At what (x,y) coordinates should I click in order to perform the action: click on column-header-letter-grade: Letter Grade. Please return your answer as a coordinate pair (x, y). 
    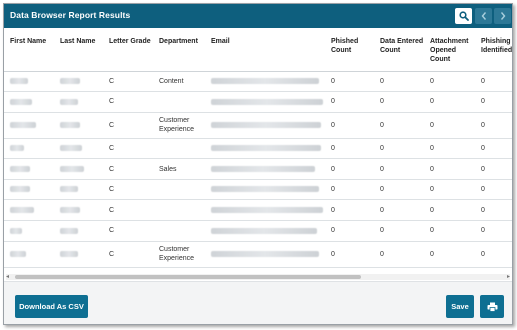
    Looking at the image, I should click on (128, 50).